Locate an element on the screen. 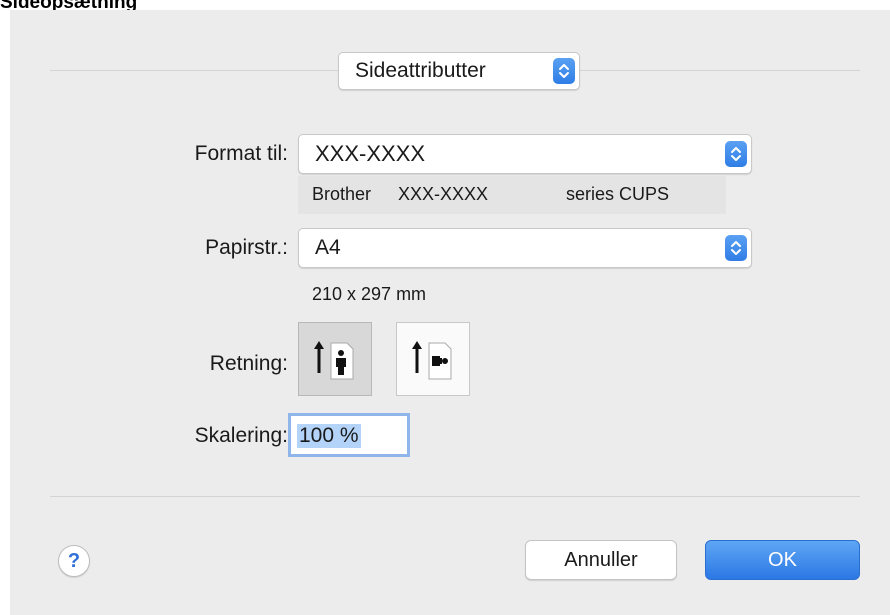 The width and height of the screenshot is (890, 615). paper-dimensions: 210 x 297 mm is located at coordinates (369, 294).